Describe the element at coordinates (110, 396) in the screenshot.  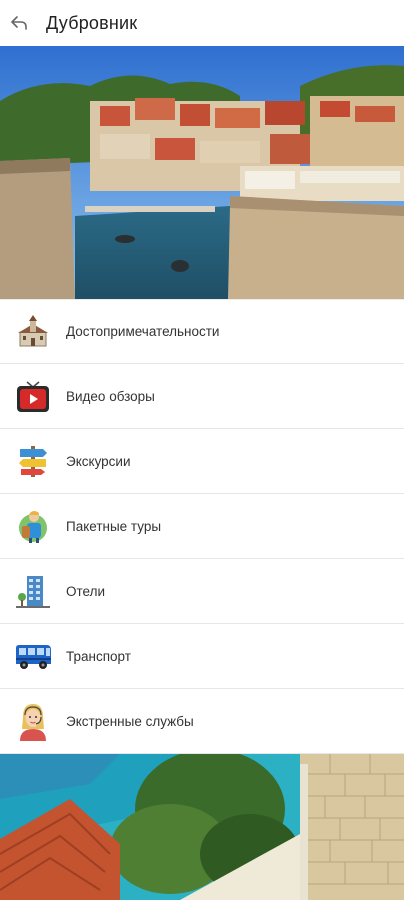
I see `menu-item-label: Видео обзоры` at that location.